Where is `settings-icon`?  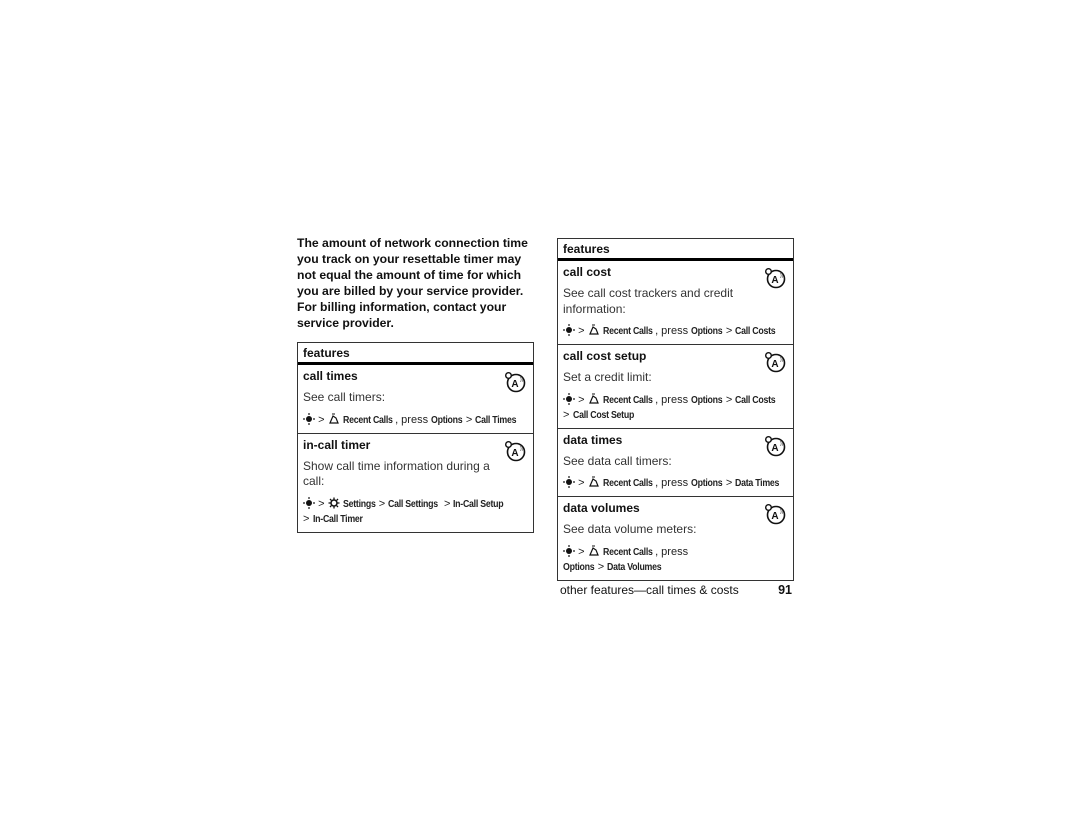
settings-icon is located at coordinates (334, 502).